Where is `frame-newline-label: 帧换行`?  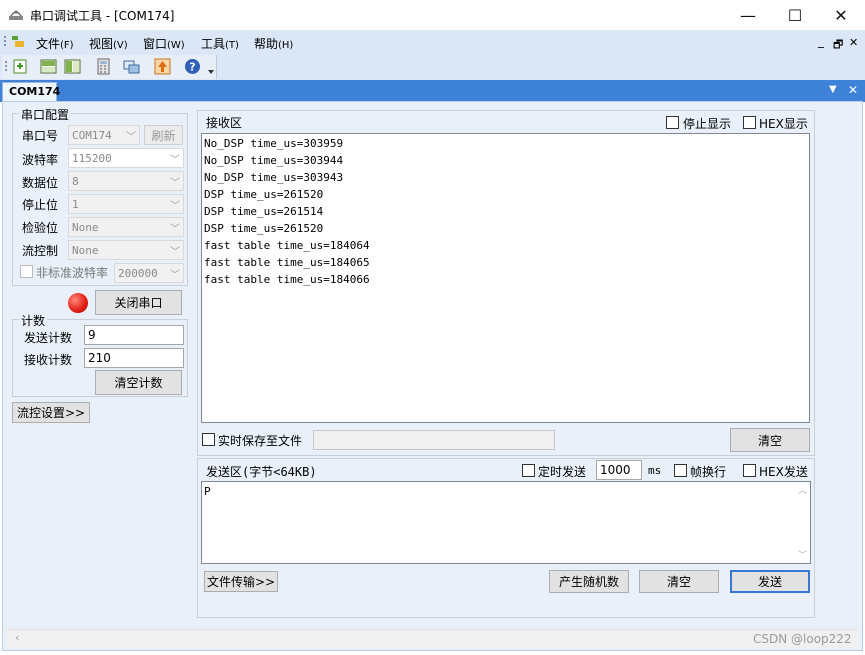 frame-newline-label: 帧换行 is located at coordinates (708, 472).